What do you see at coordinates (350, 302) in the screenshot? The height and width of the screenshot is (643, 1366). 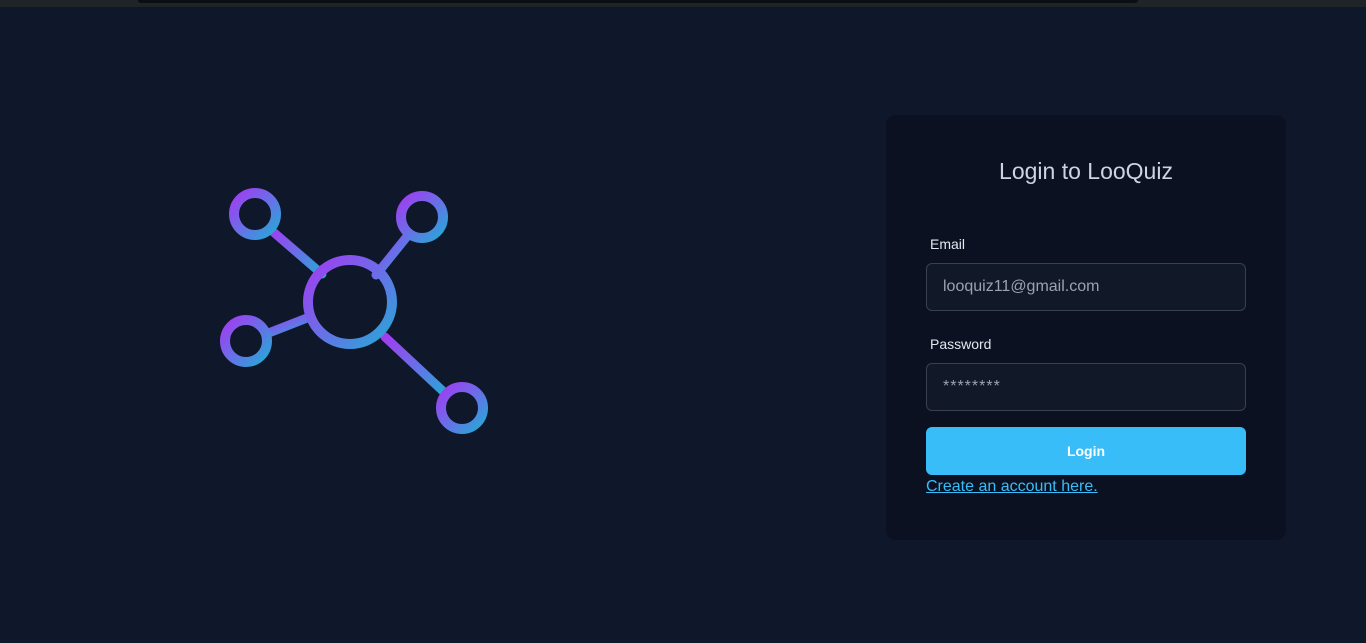 I see `logo-center-node` at bounding box center [350, 302].